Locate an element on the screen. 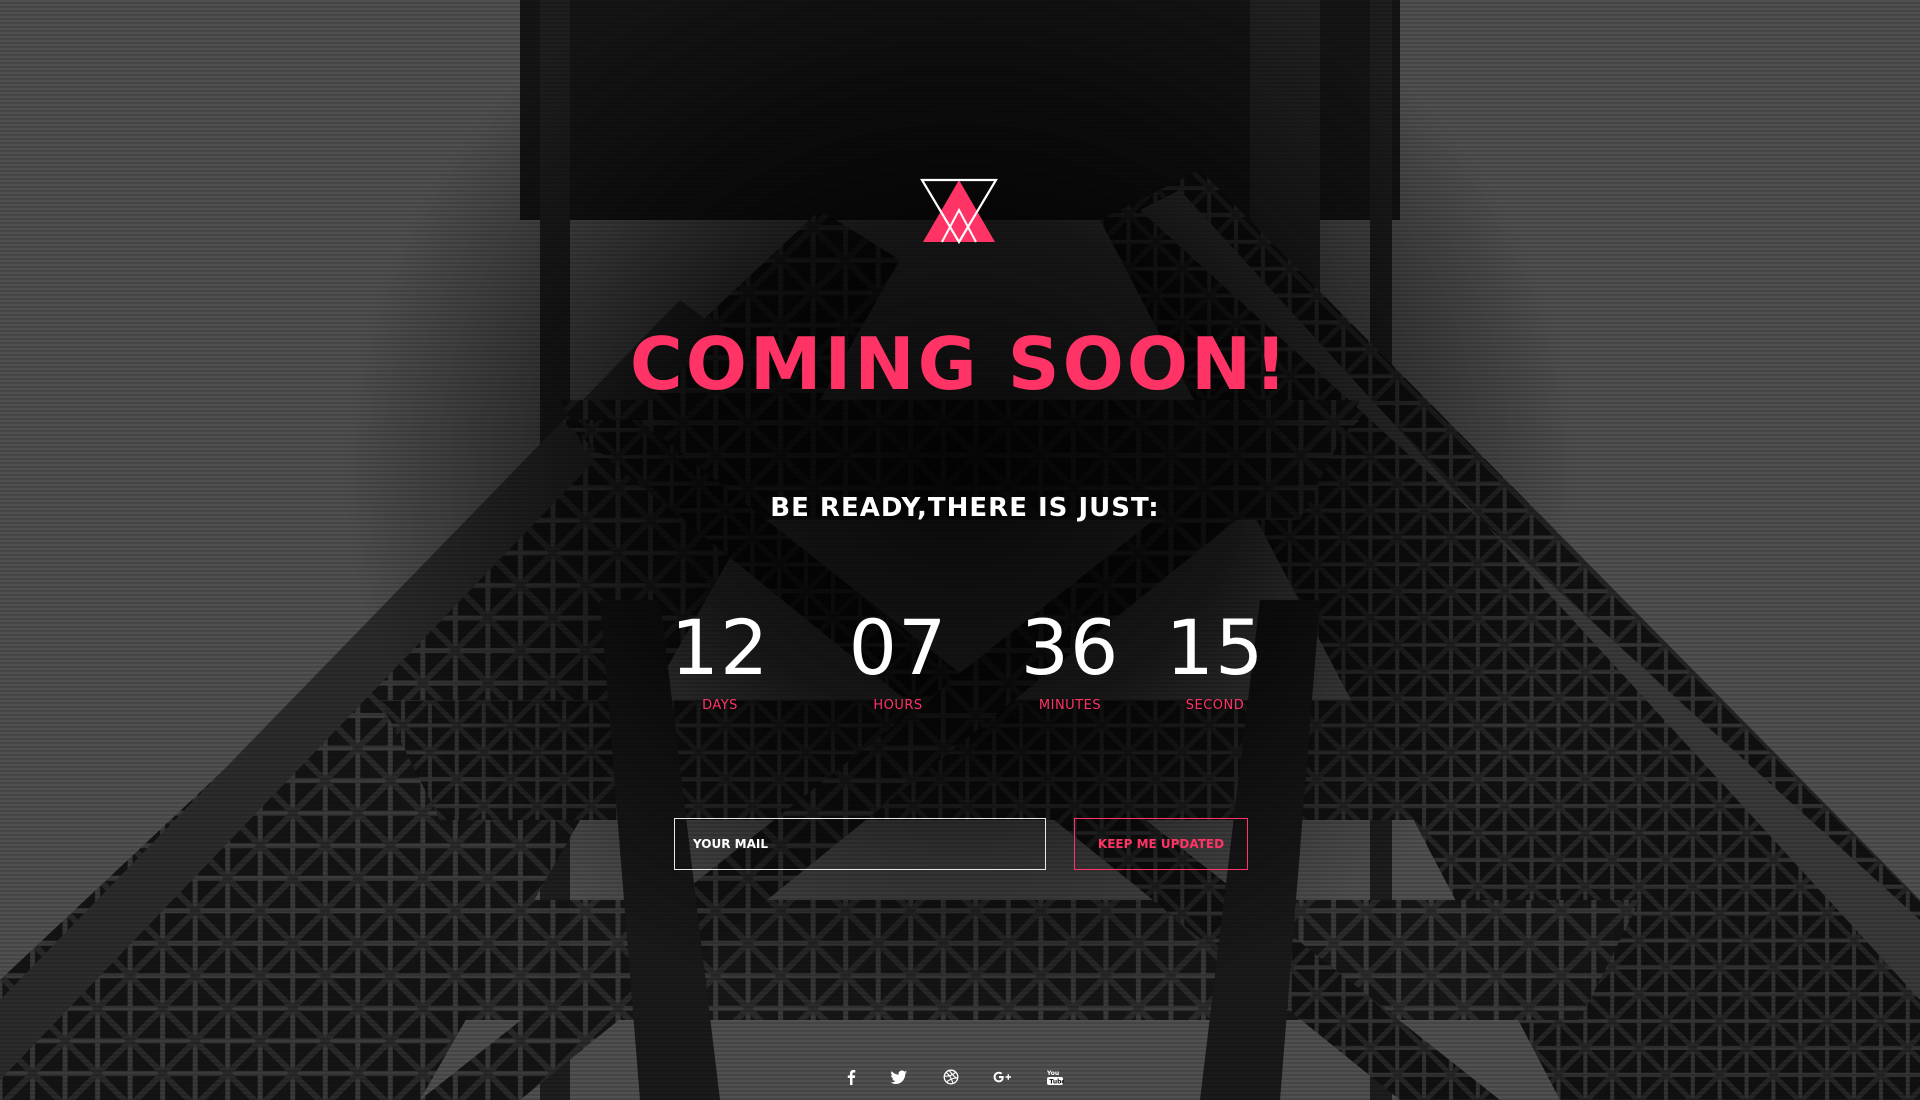 This screenshot has width=1920, height=1100. countdown-seconds-label: SECOND is located at coordinates (1215, 705).